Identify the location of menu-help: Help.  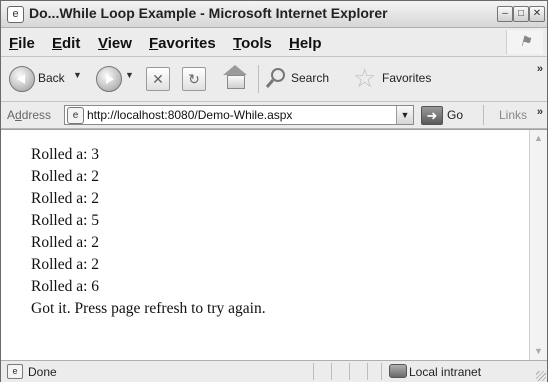
(305, 43).